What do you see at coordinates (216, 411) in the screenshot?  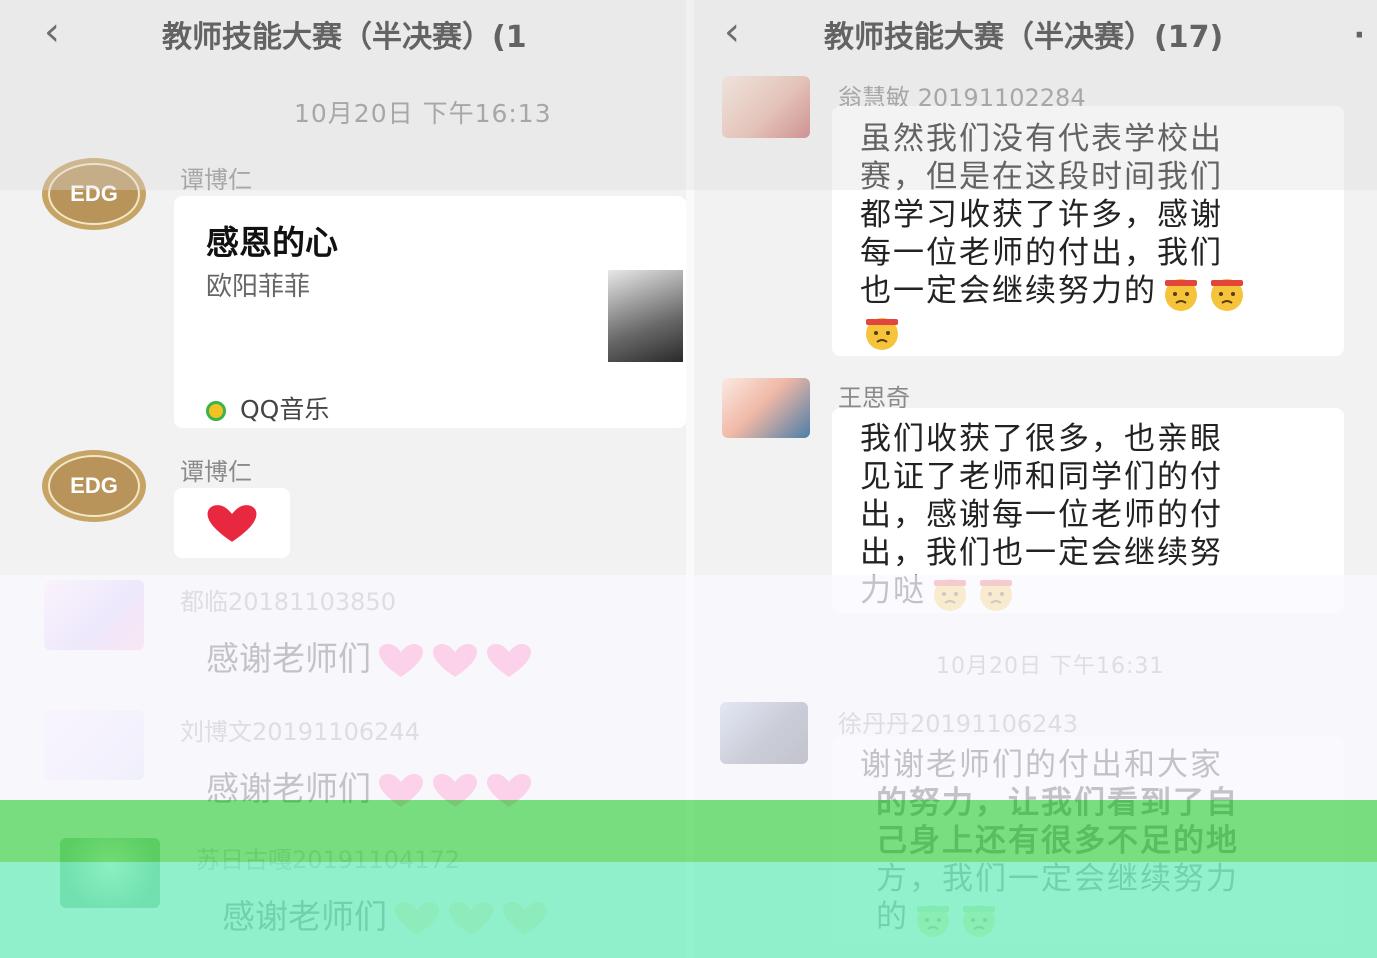 I see `qq-music-icon` at bounding box center [216, 411].